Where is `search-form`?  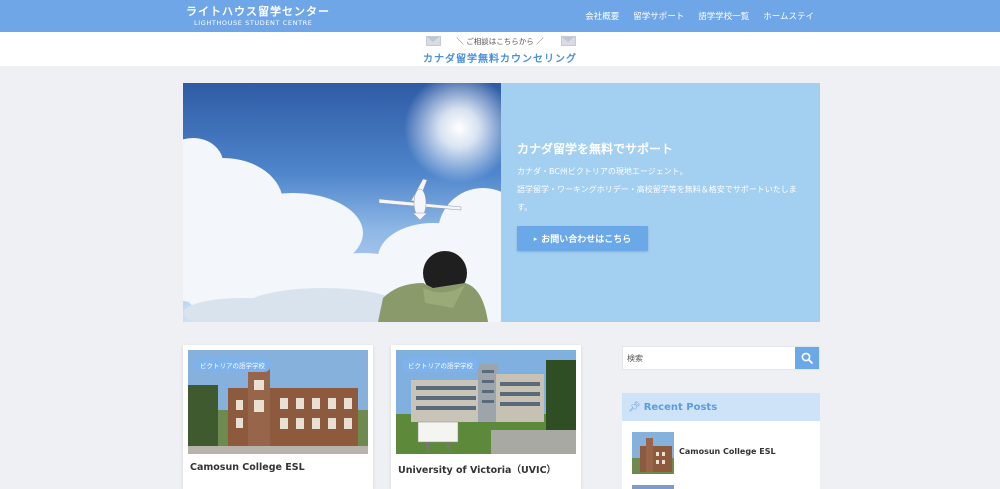
search-form is located at coordinates (721, 358).